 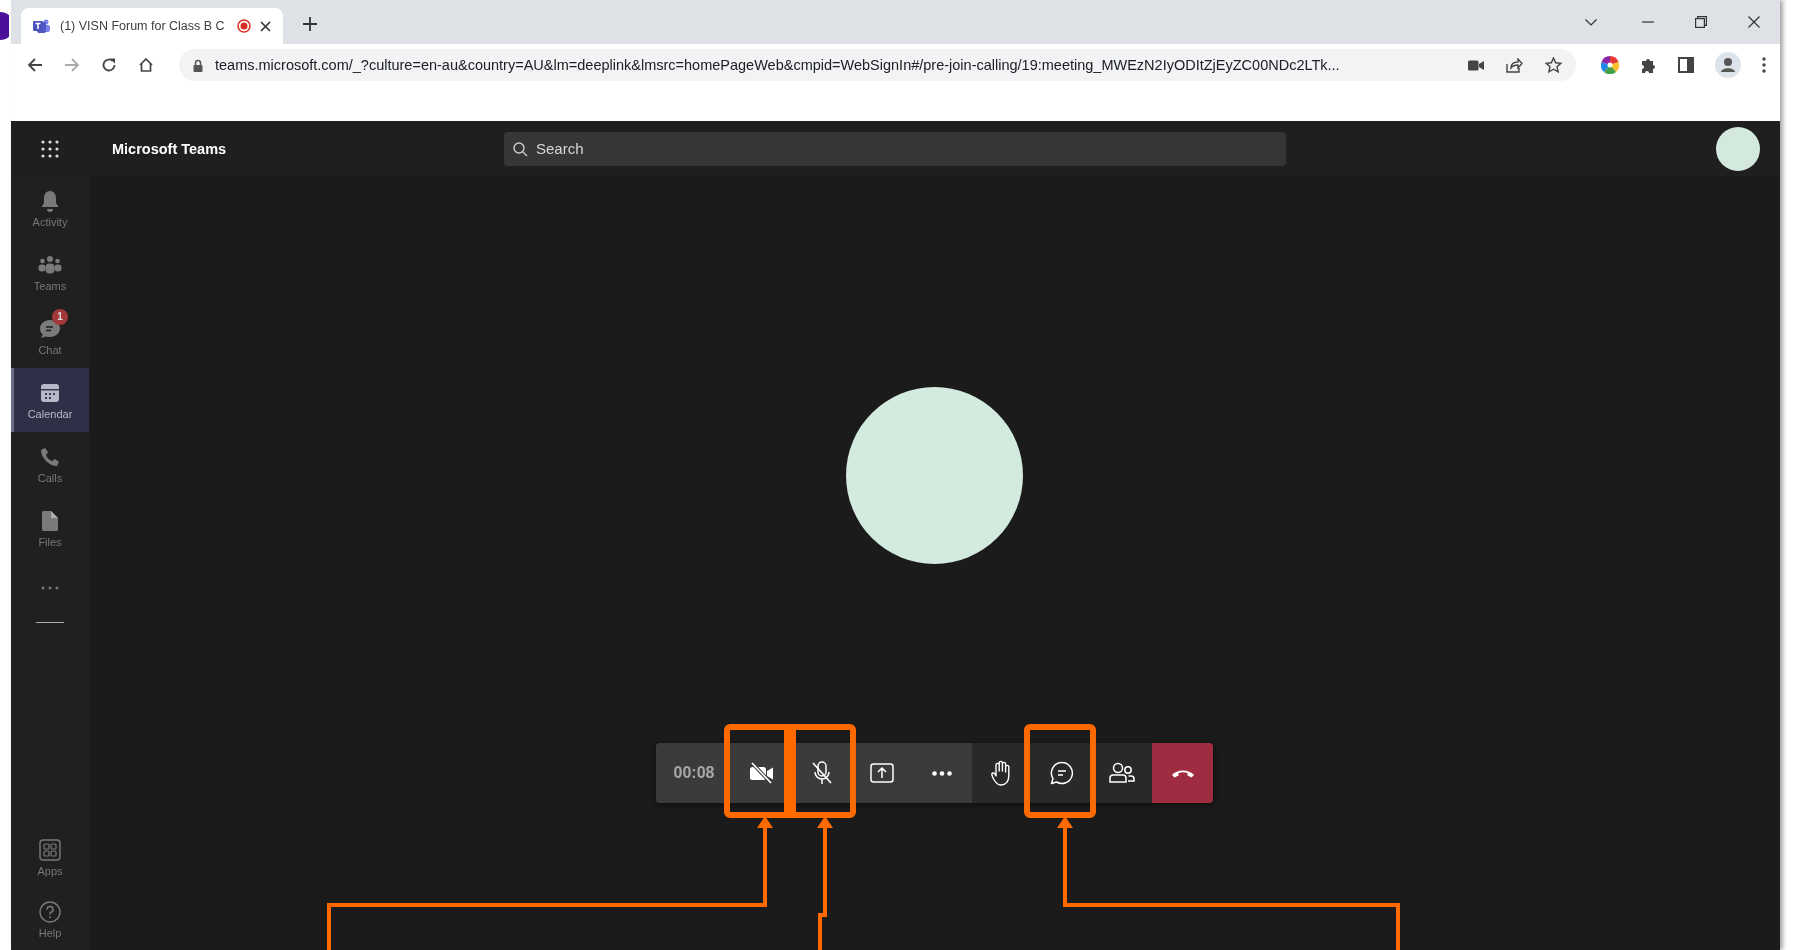 I want to click on chat-button, so click(x=1062, y=773).